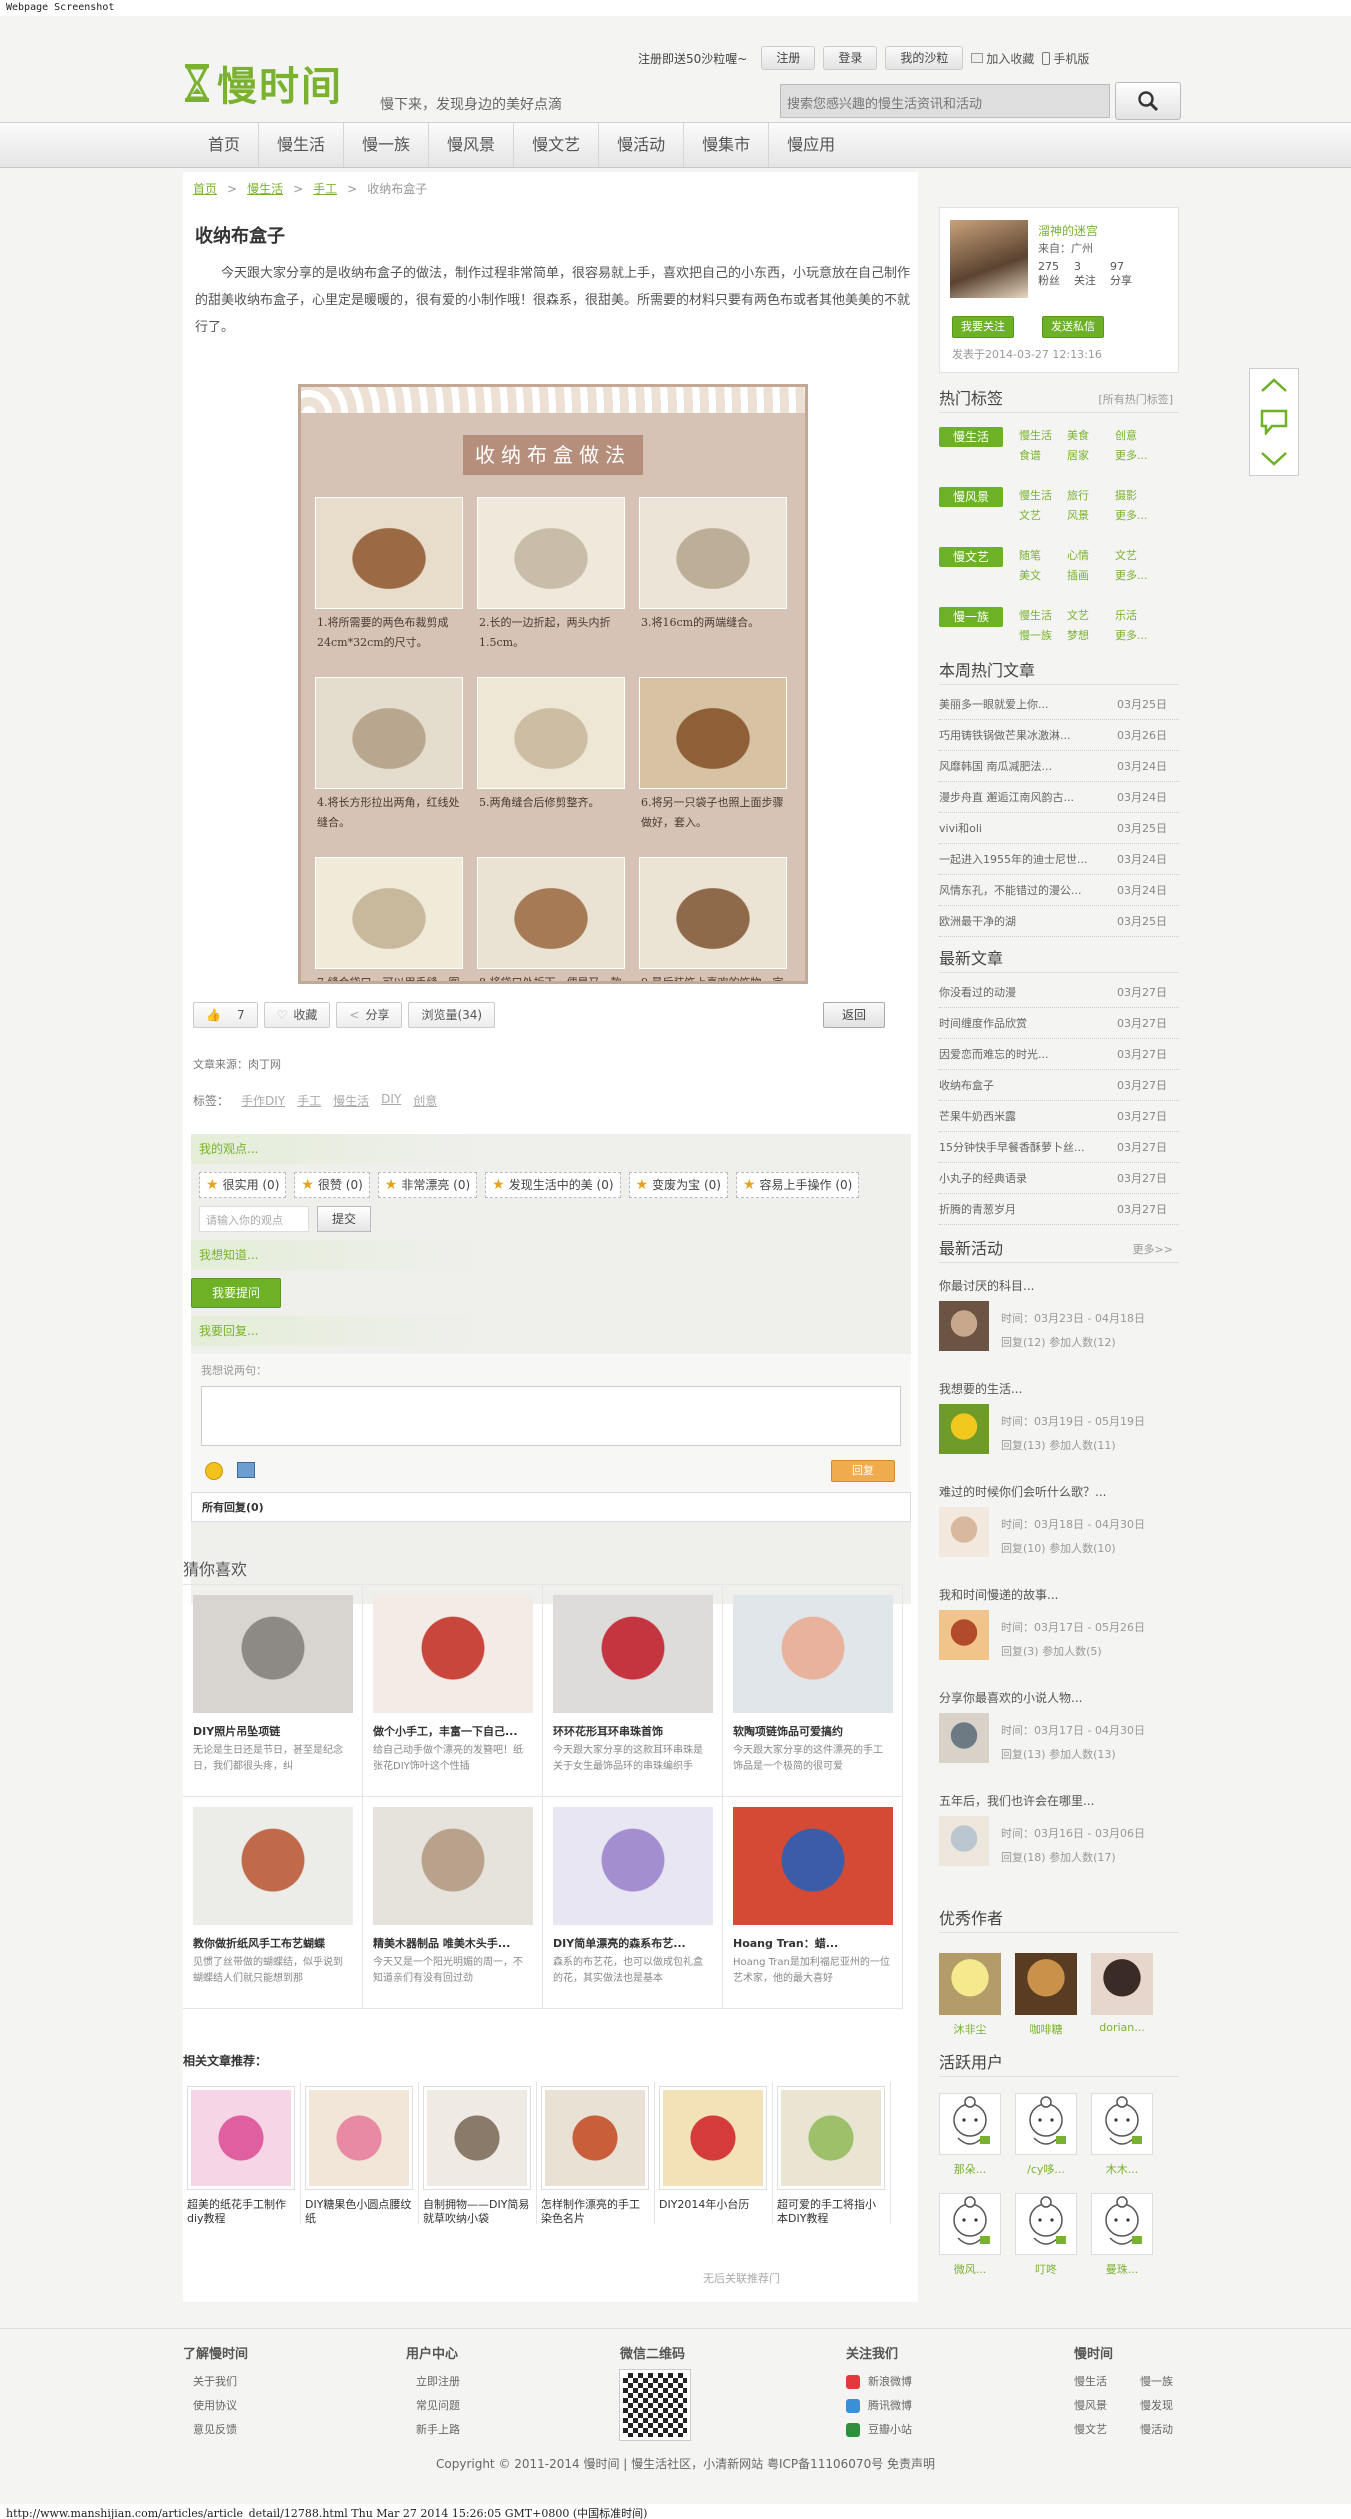 The width and height of the screenshot is (1351, 2519). Describe the element at coordinates (302, 145) in the screenshot. I see `nav-item-slow-life: 慢生活` at that location.